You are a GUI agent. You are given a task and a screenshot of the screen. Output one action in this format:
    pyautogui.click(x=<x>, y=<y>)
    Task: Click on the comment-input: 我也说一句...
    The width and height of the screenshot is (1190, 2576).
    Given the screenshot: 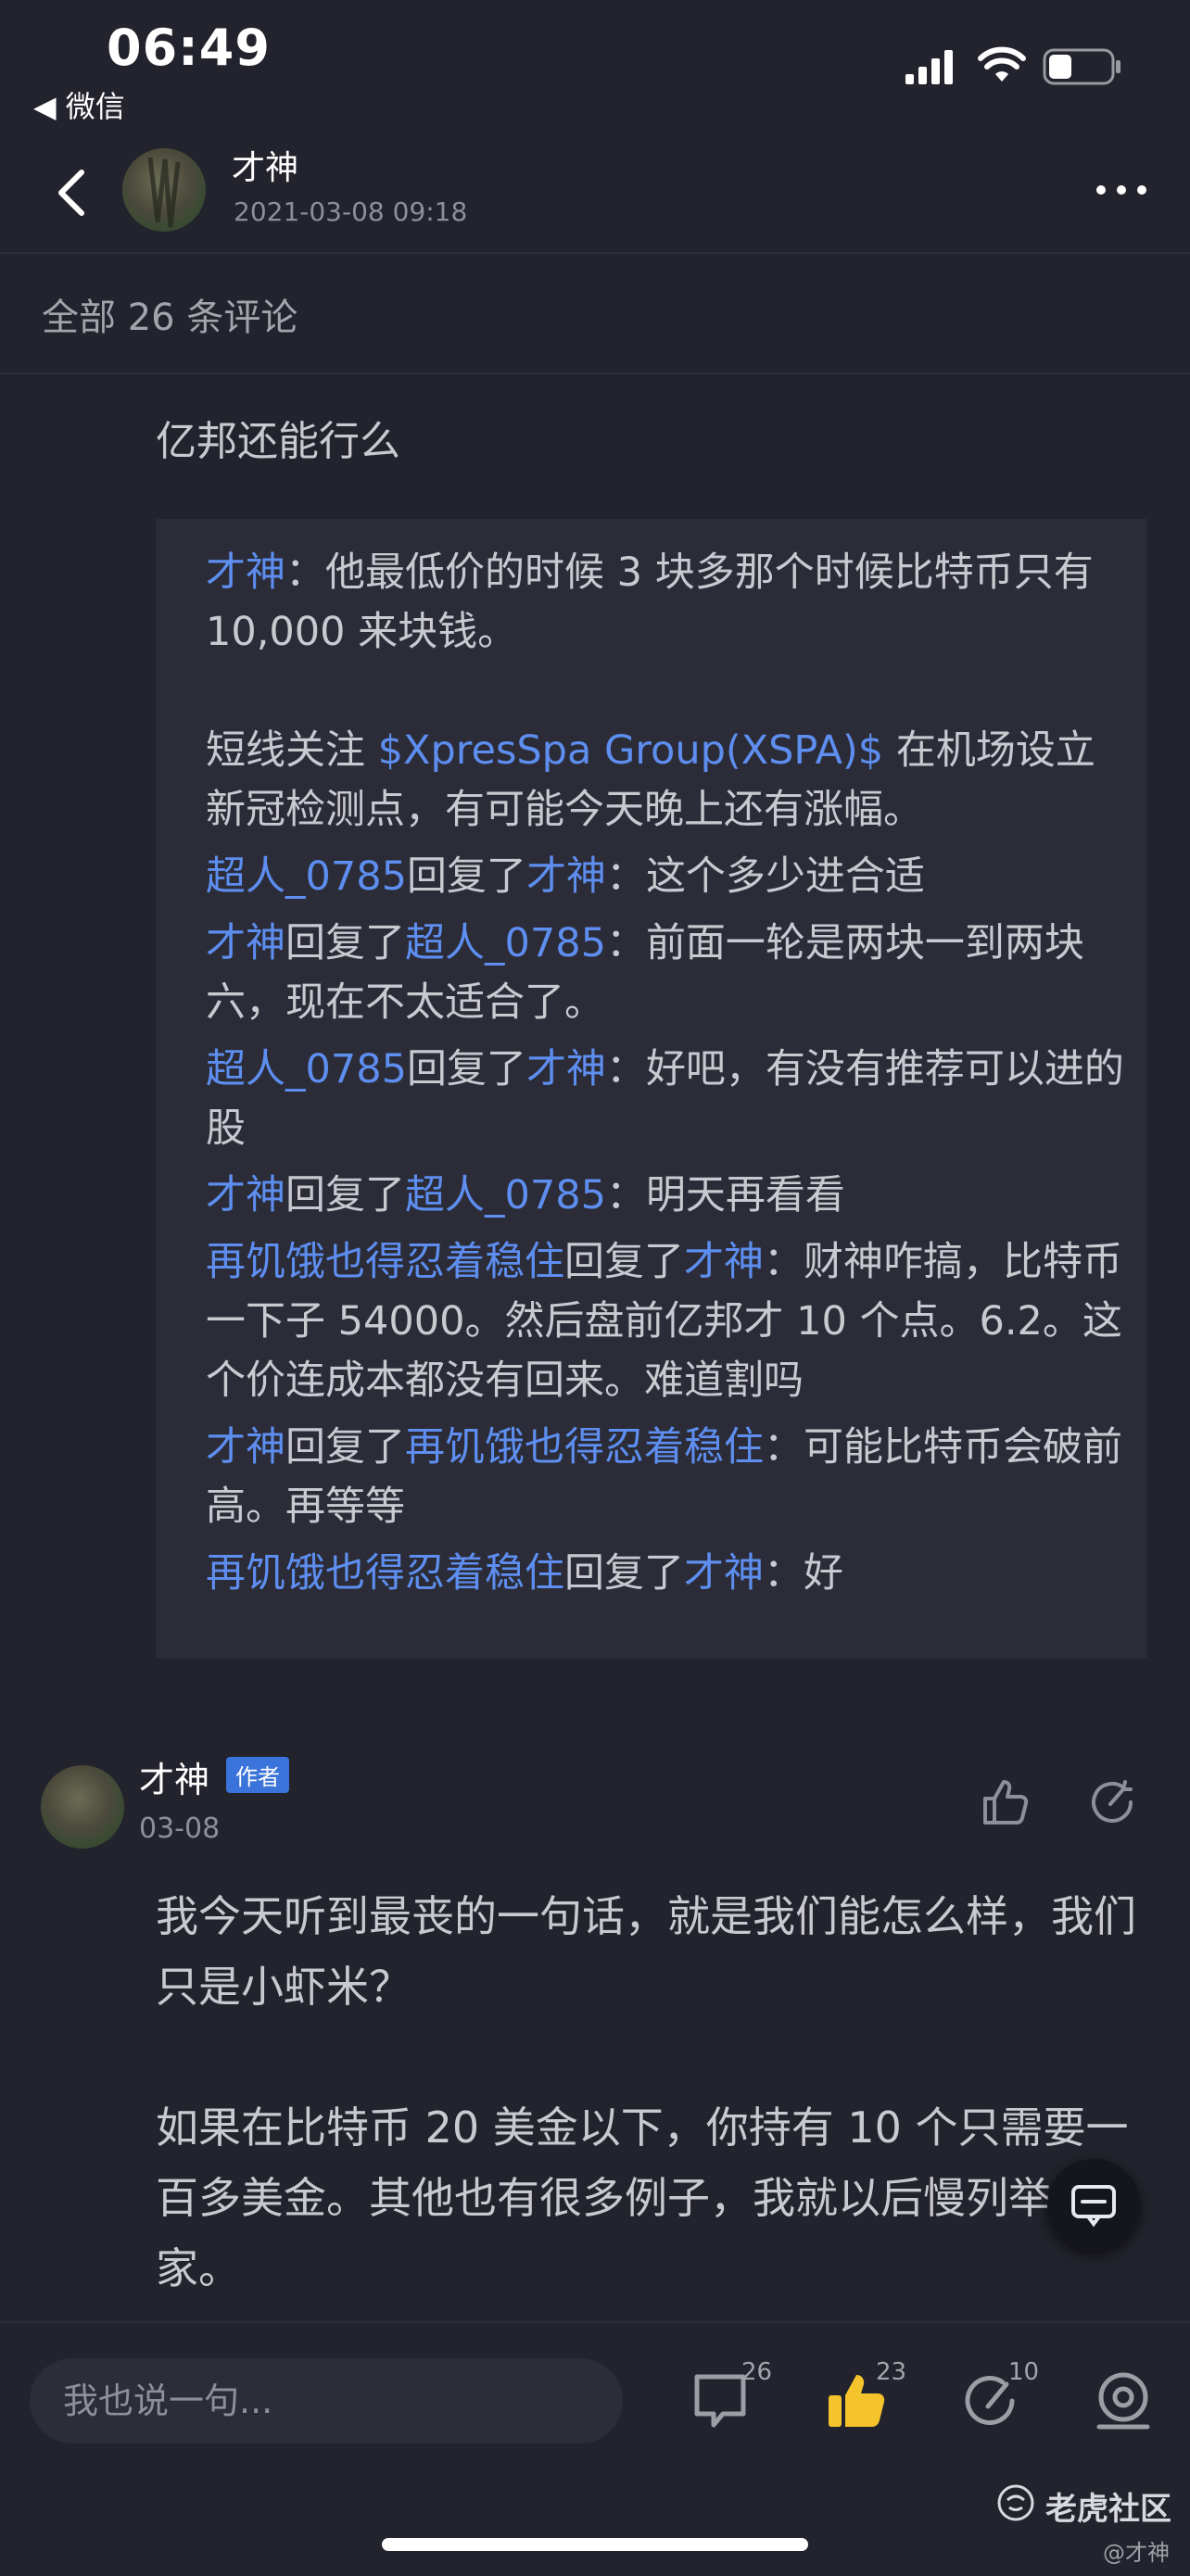 What is the action you would take?
    pyautogui.click(x=326, y=2400)
    